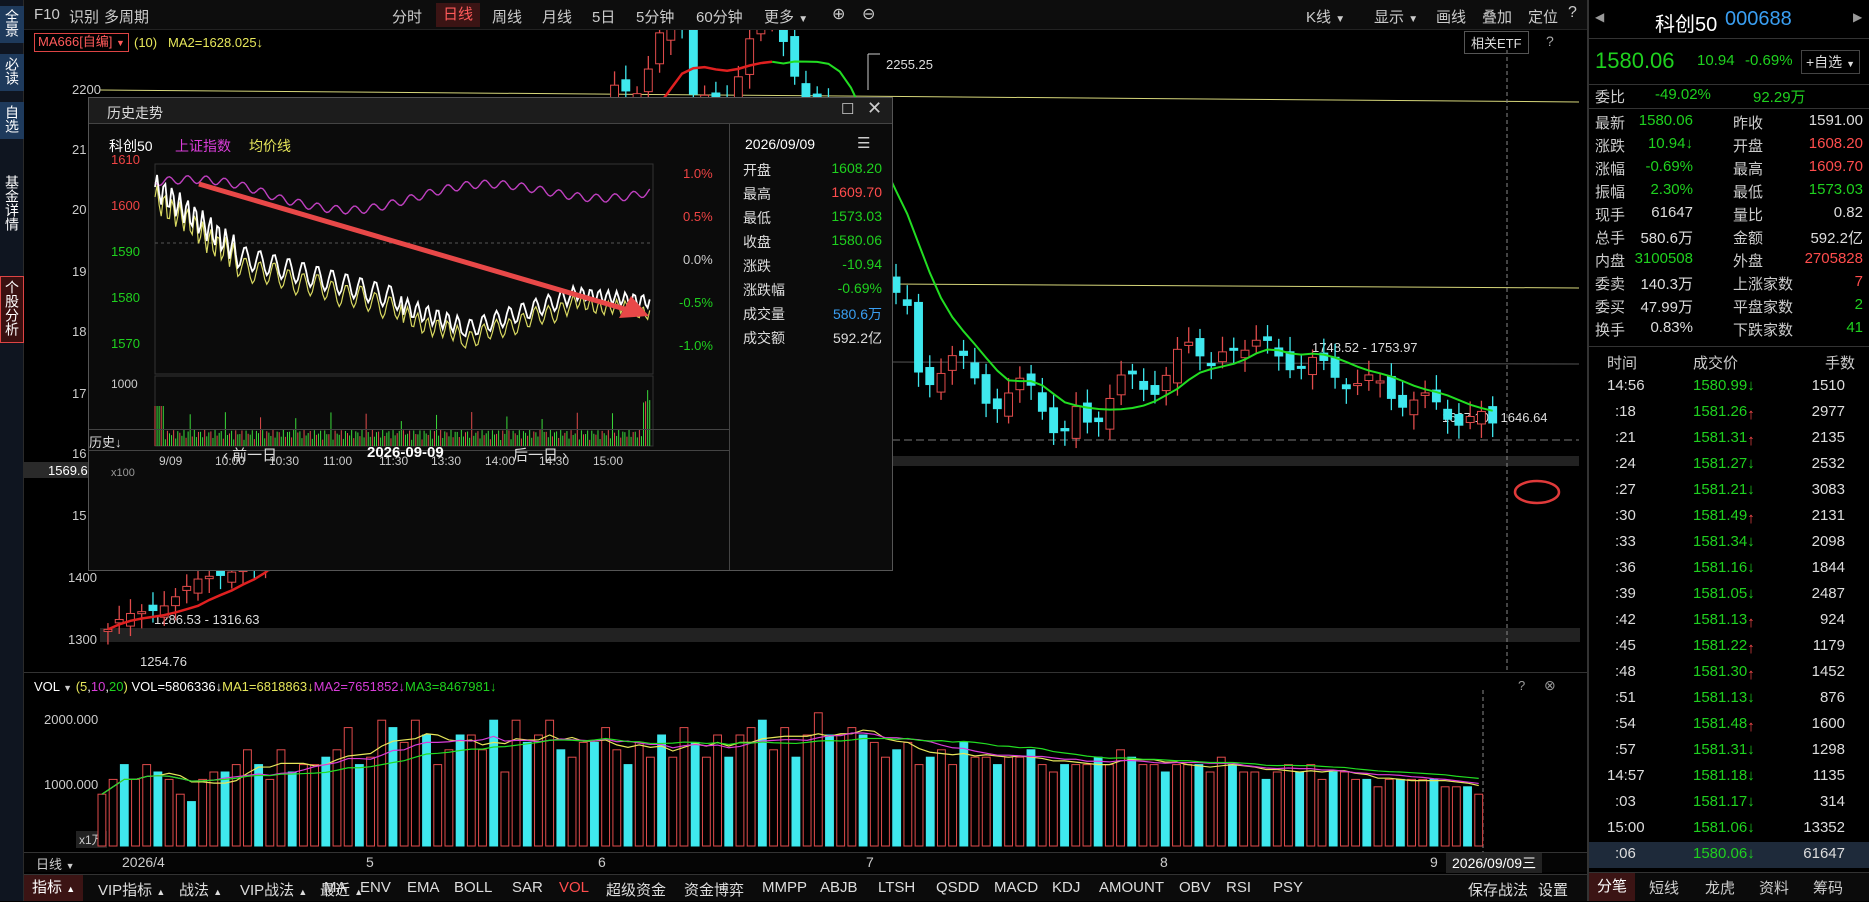 Image resolution: width=1869 pixels, height=902 pixels. What do you see at coordinates (1774, 887) in the screenshot?
I see `tab-info: 资料` at bounding box center [1774, 887].